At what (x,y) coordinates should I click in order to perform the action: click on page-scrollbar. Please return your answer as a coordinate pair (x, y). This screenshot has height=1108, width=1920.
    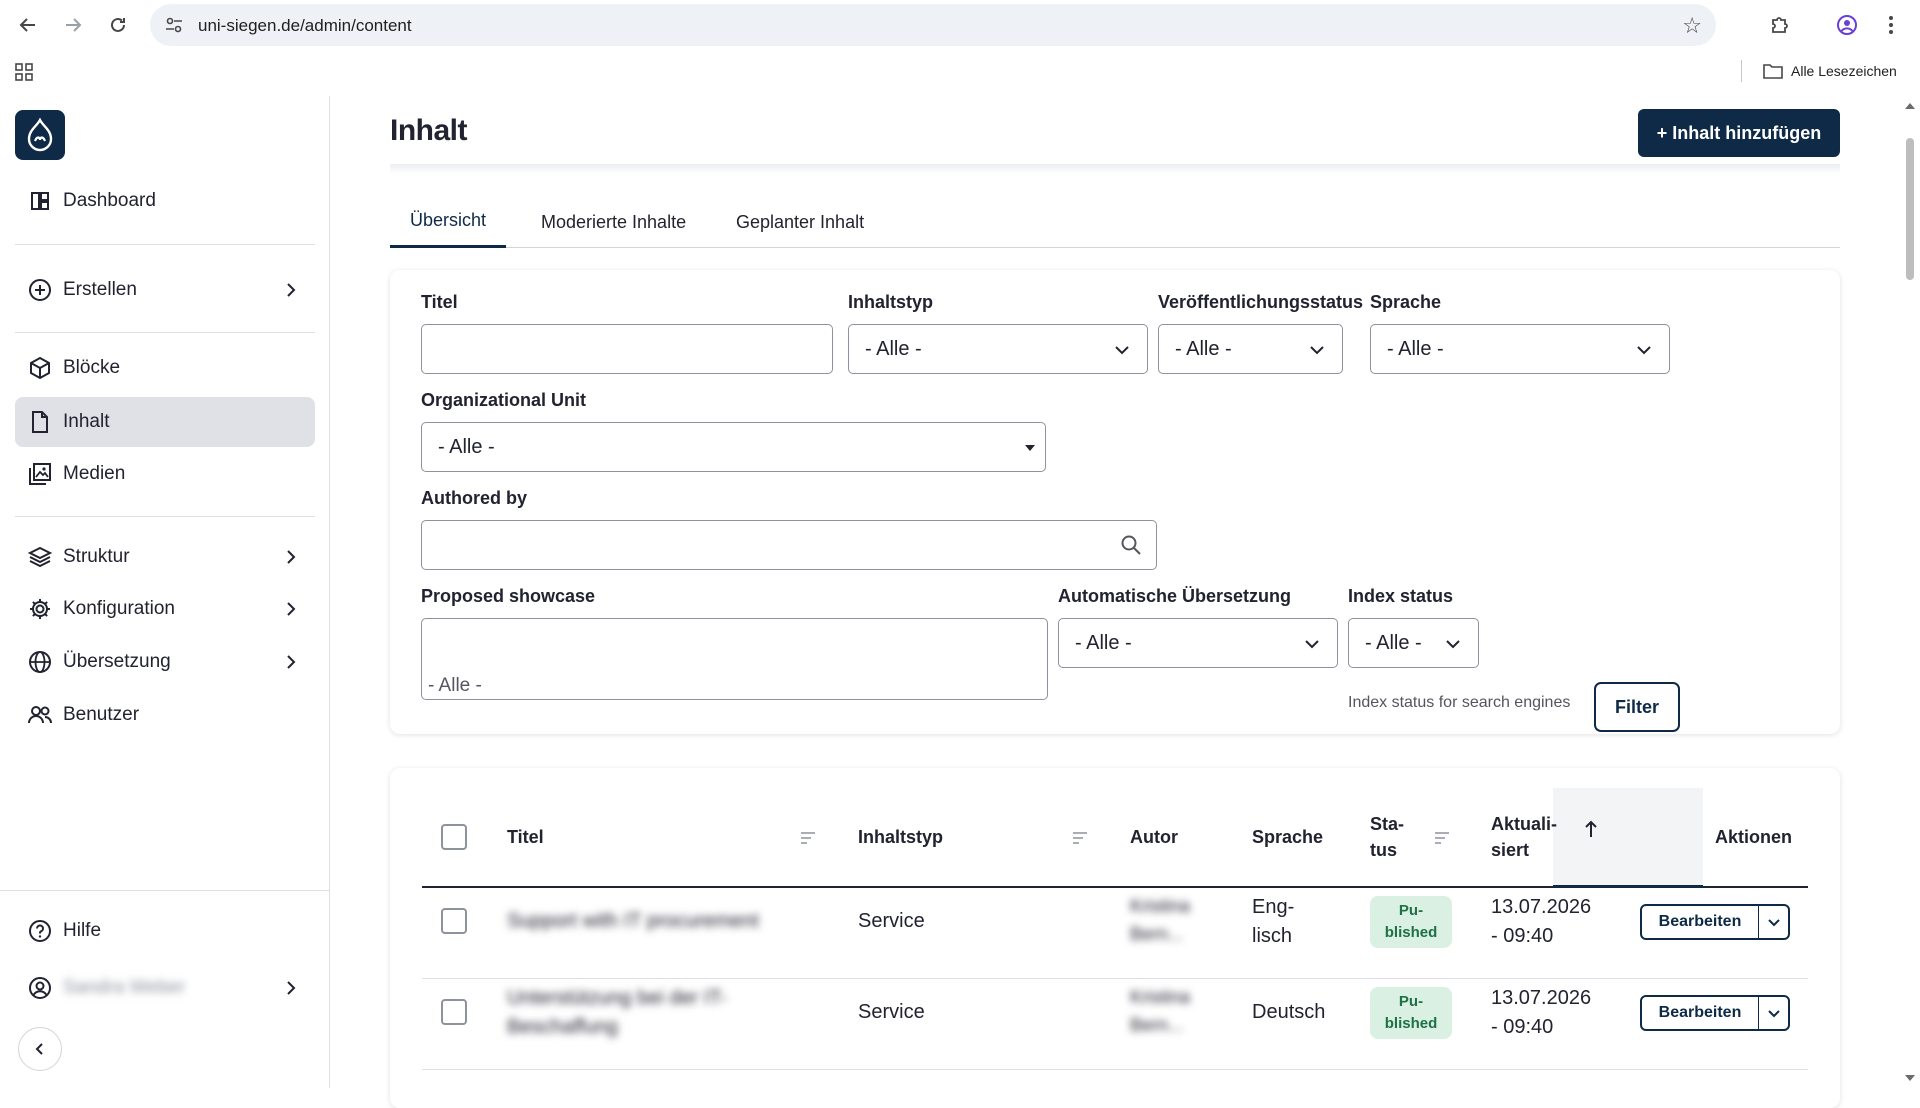
    Looking at the image, I should click on (1910, 592).